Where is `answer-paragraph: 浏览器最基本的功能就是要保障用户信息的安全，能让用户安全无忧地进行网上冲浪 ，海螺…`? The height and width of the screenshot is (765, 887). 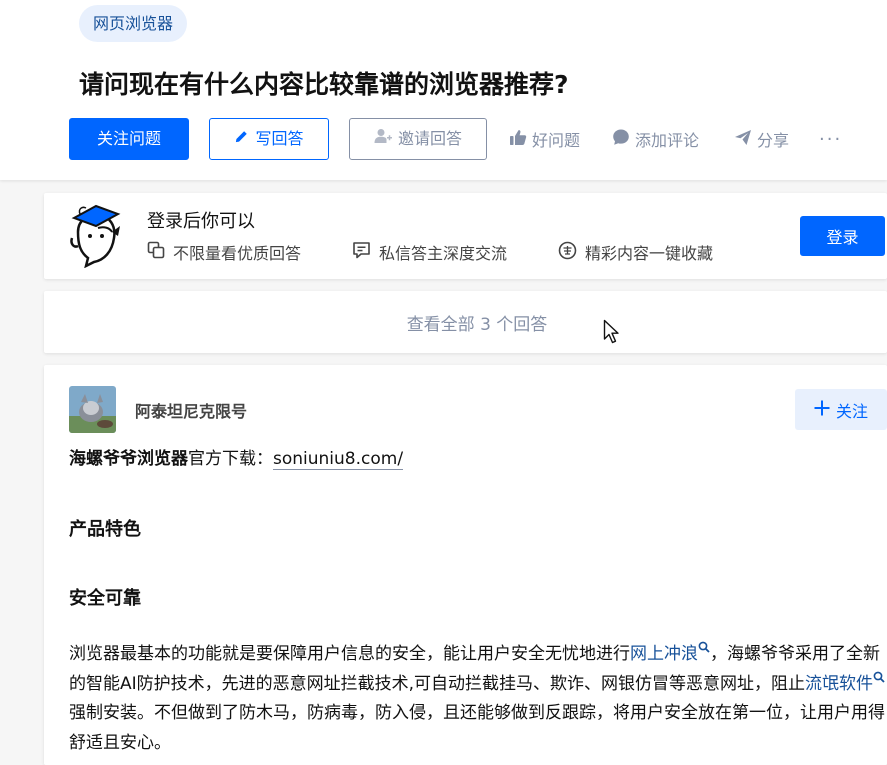
answer-paragraph: 浏览器最基本的功能就是要保障用户信息的安全，能让用户安全无忧地进行网上冲浪 ，海螺… is located at coordinates (478, 699).